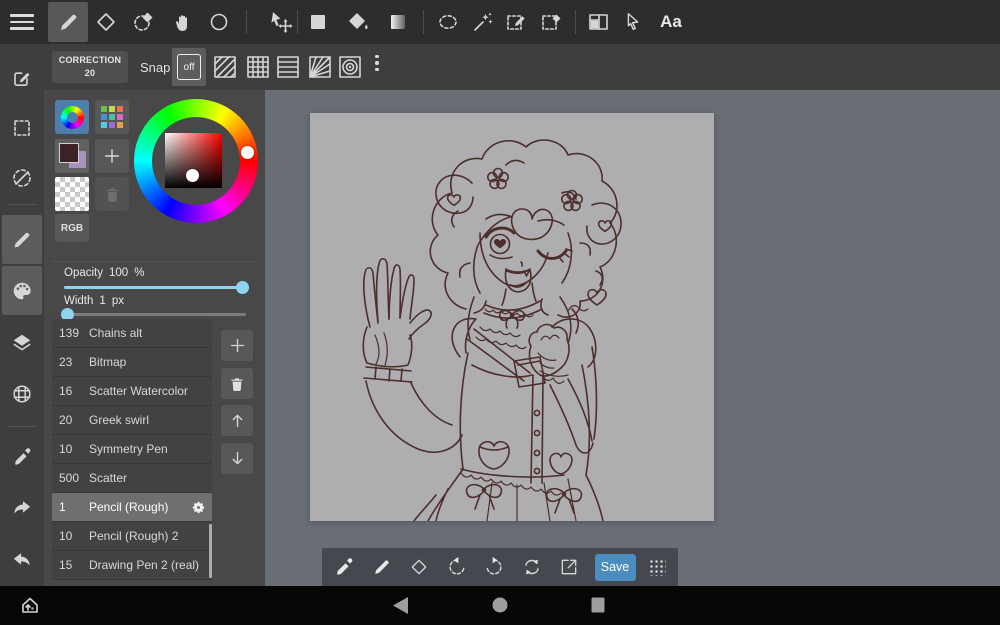 The image size is (1000, 625). Describe the element at coordinates (569, 567) in the screenshot. I see `export-button` at that location.